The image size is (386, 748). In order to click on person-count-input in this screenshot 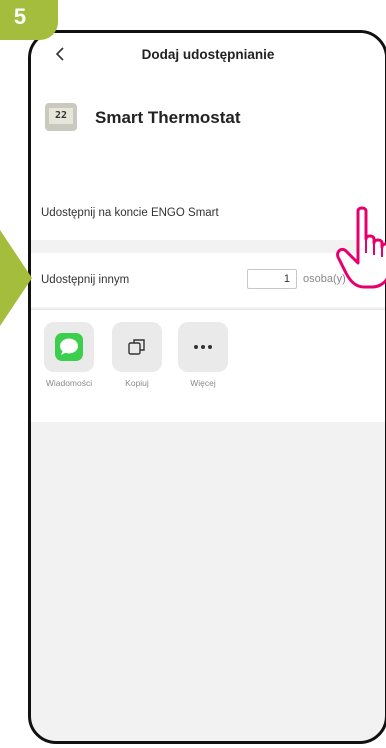, I will do `click(272, 279)`.